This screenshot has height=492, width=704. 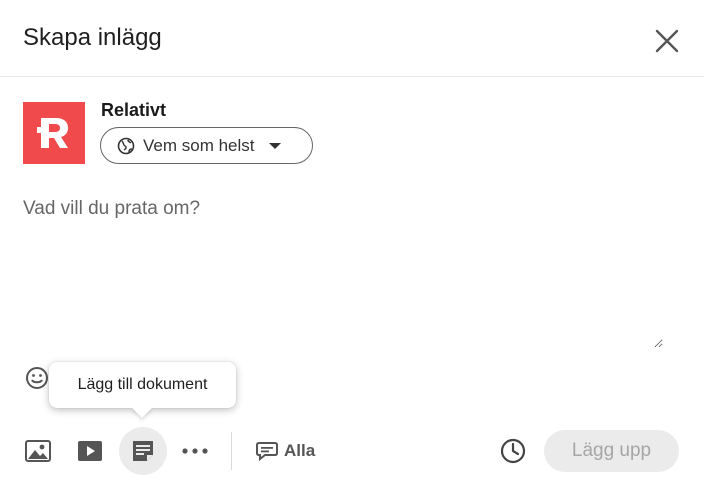 I want to click on add-video-button, so click(x=90, y=451).